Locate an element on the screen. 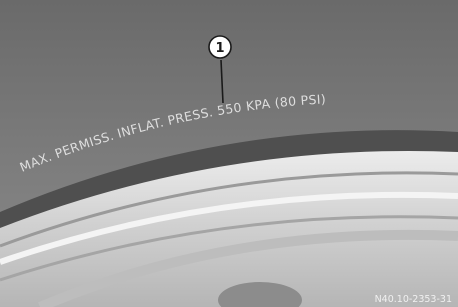 Image resolution: width=458 pixels, height=307 pixels. figure-id: N40.10-2353-31 is located at coordinates (413, 299).